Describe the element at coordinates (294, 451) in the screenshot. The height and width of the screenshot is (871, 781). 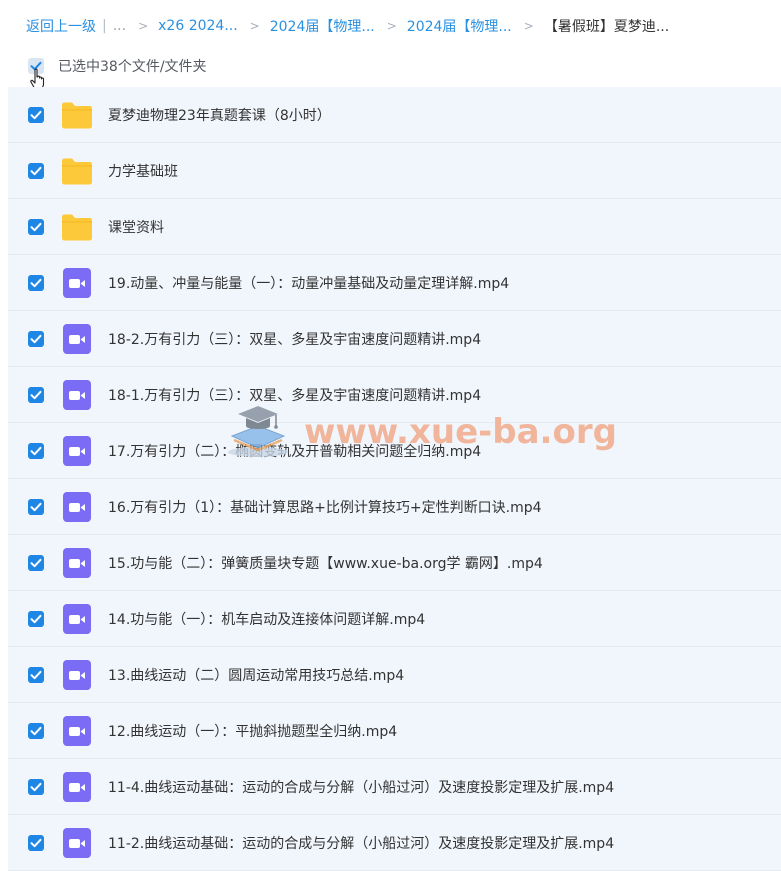
I see `file-name: 17.万有引力（二）：椭圆变轨及开普勒相关问题全归纳.mp4` at that location.